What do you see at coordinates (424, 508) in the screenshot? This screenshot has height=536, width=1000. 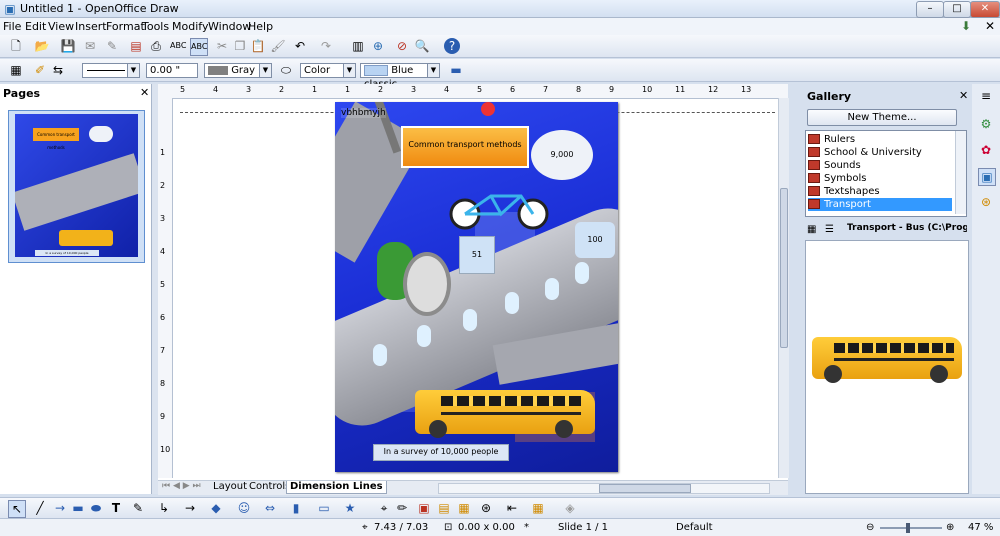 I see `fontwork-icon: ▣` at bounding box center [424, 508].